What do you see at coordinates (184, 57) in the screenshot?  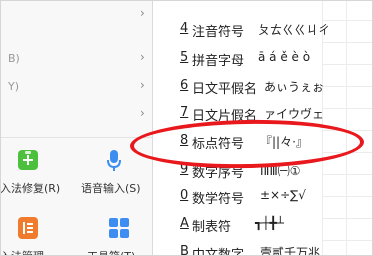 I see `shortcut-key: 5` at bounding box center [184, 57].